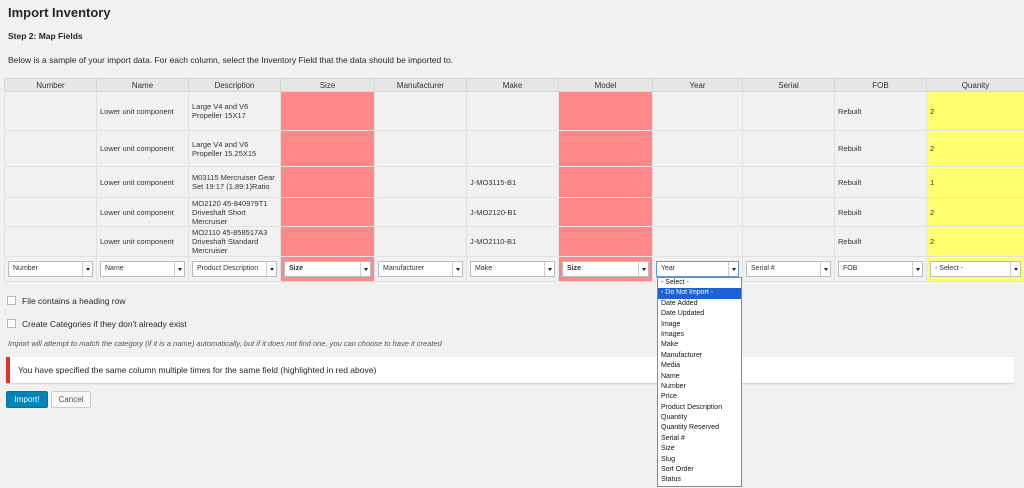 The height and width of the screenshot is (488, 1024). I want to click on field-select-value: Product Description, so click(228, 268).